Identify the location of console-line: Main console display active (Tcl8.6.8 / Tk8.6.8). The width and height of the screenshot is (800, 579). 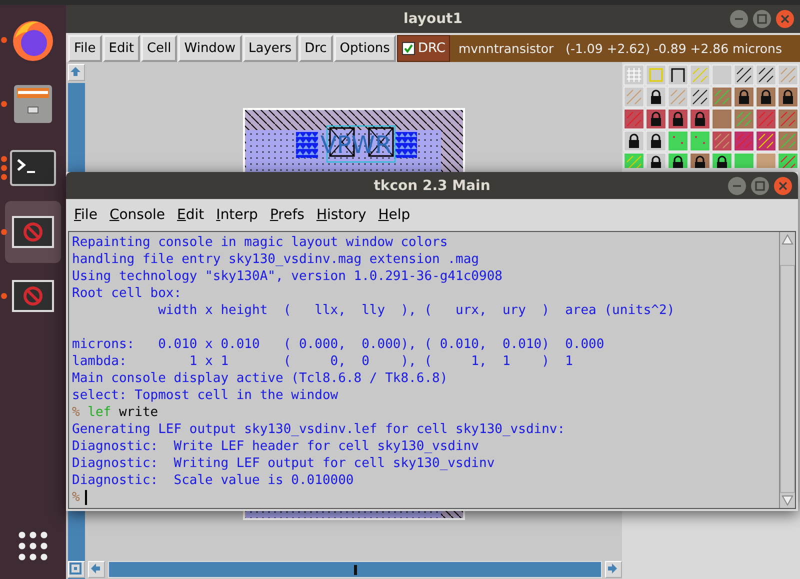
(260, 378).